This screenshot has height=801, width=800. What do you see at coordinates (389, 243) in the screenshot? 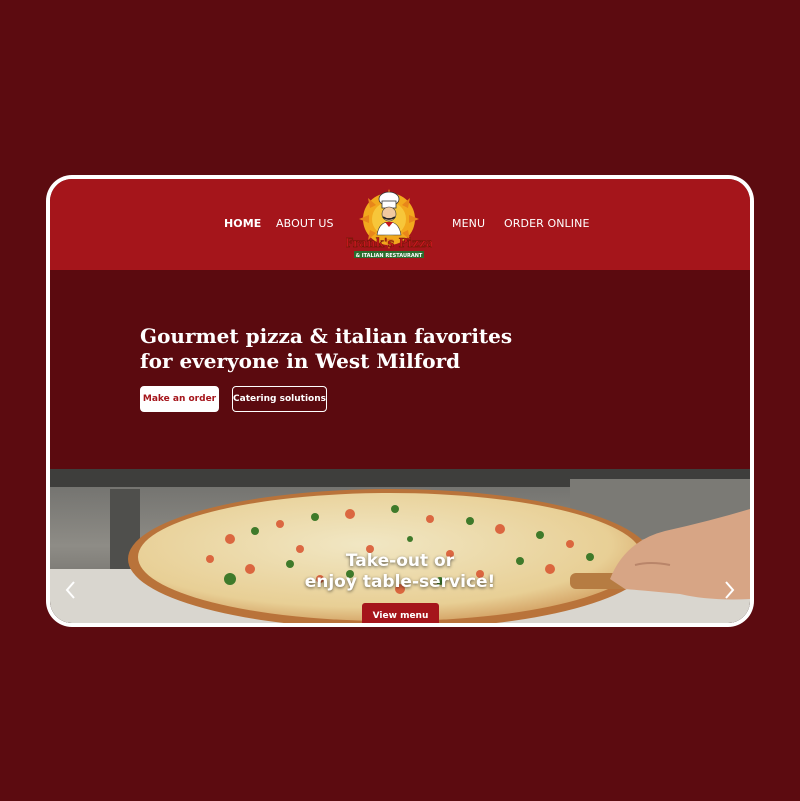
I see `logo-wordmark: Frank's Pizza` at bounding box center [389, 243].